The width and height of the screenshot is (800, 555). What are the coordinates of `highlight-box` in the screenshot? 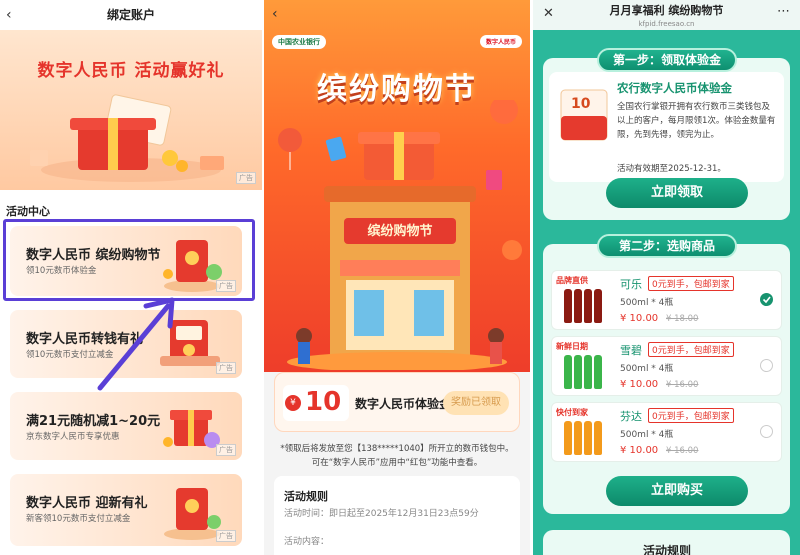 It's located at (129, 260).